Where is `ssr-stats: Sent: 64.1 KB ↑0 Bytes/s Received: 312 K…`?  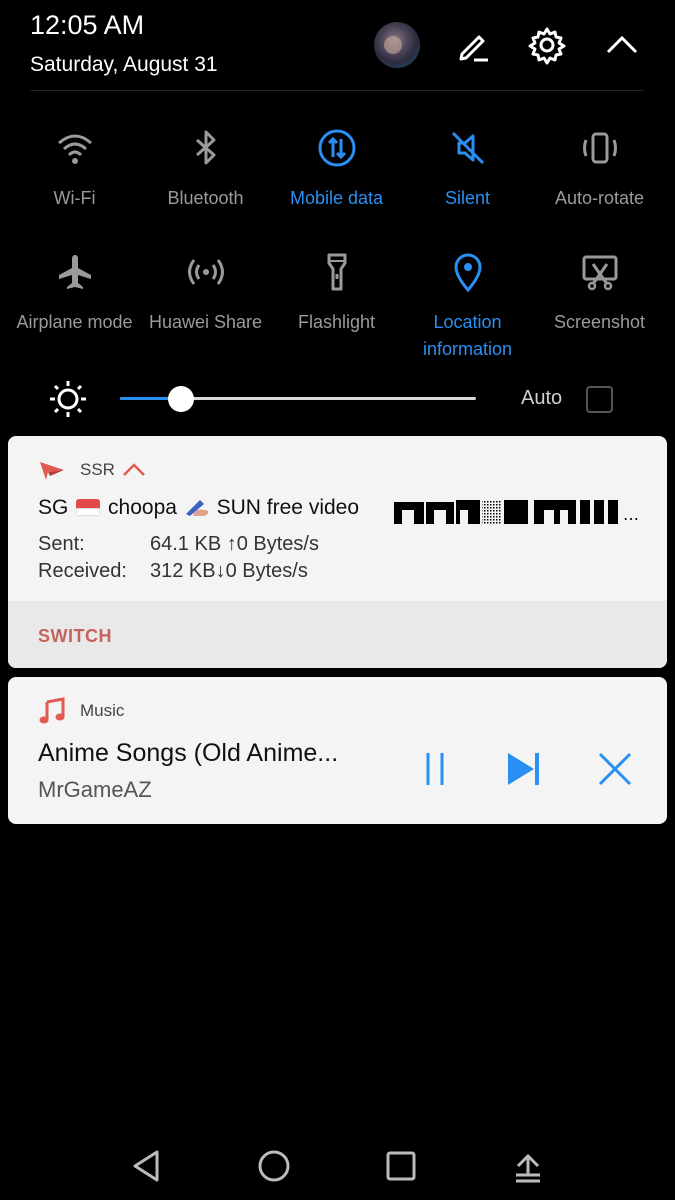 ssr-stats: Sent: 64.1 KB ↑0 Bytes/s Received: 312 K… is located at coordinates (178, 558).